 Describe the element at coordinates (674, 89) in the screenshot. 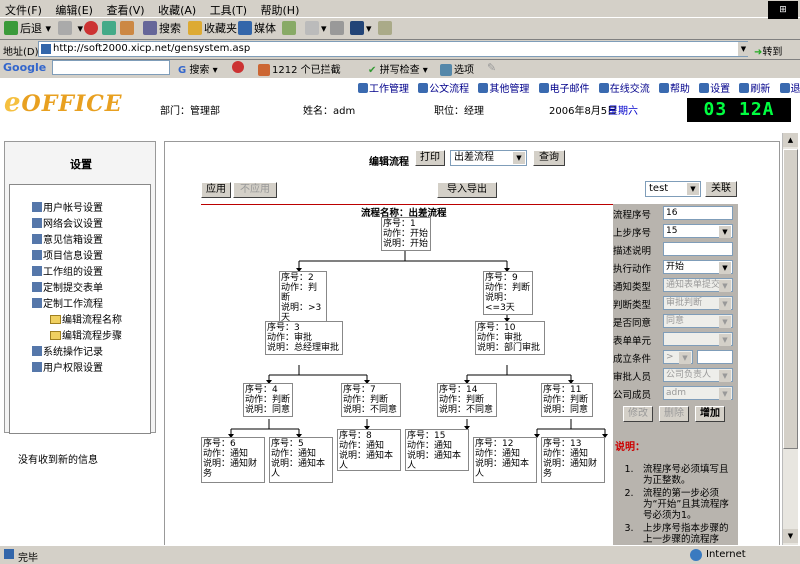

I see `nav-help: 帮助` at that location.